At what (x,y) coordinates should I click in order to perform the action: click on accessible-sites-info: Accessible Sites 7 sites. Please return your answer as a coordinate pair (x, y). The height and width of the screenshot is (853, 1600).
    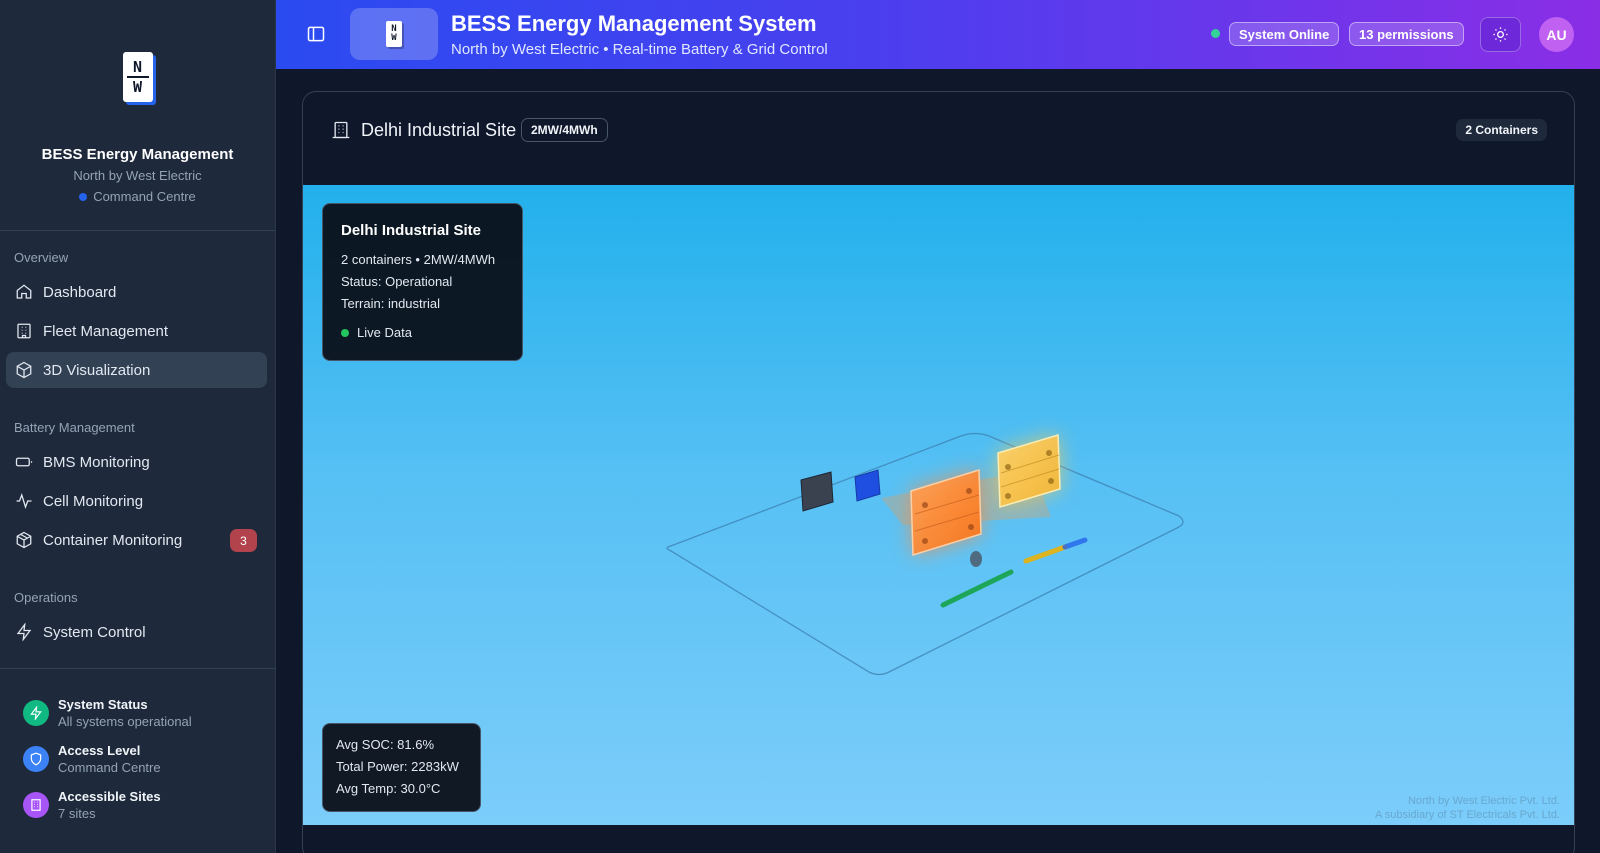
    Looking at the image, I should click on (138, 805).